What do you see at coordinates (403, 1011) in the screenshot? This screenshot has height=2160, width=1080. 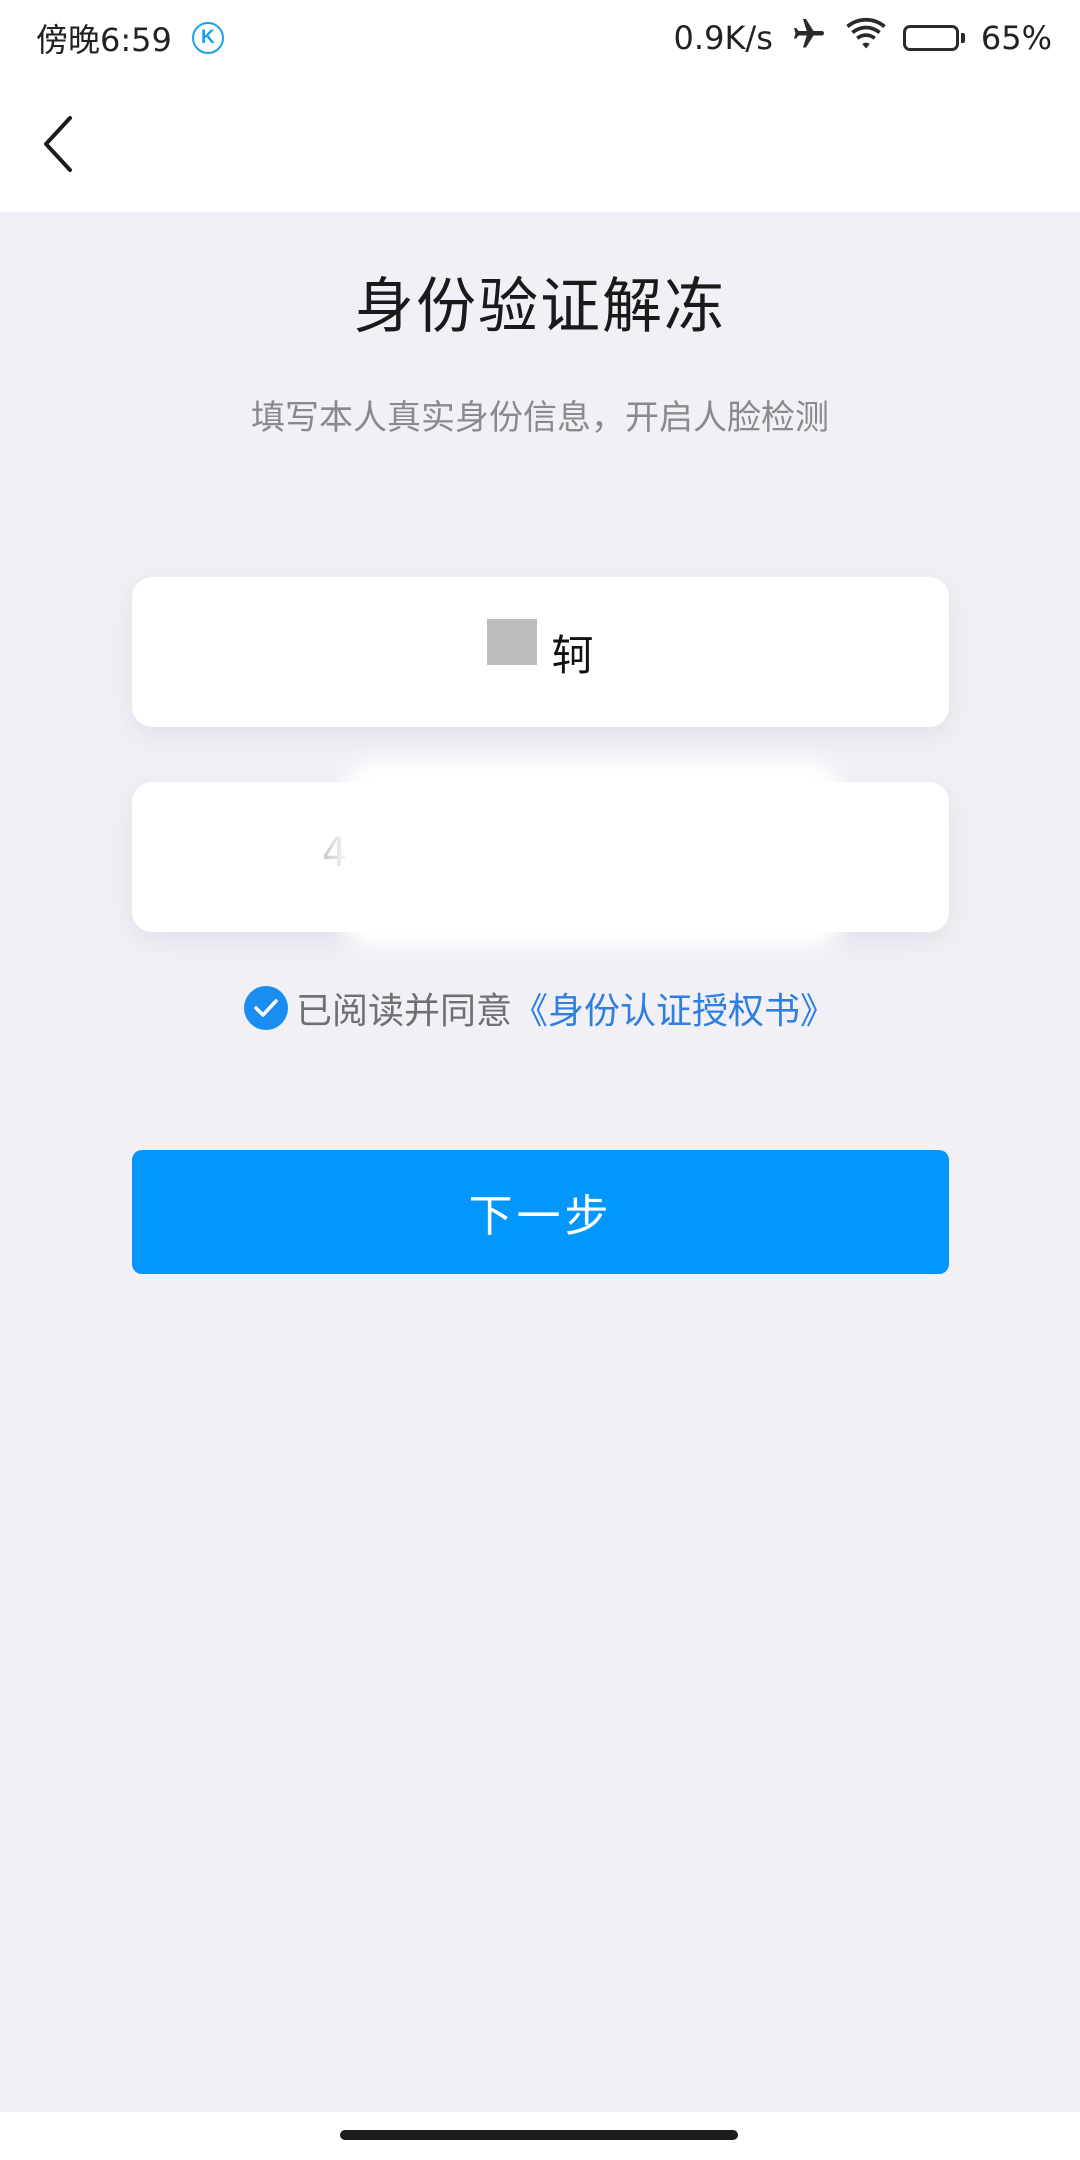 I see `agreement-text: 已阅读并同意` at bounding box center [403, 1011].